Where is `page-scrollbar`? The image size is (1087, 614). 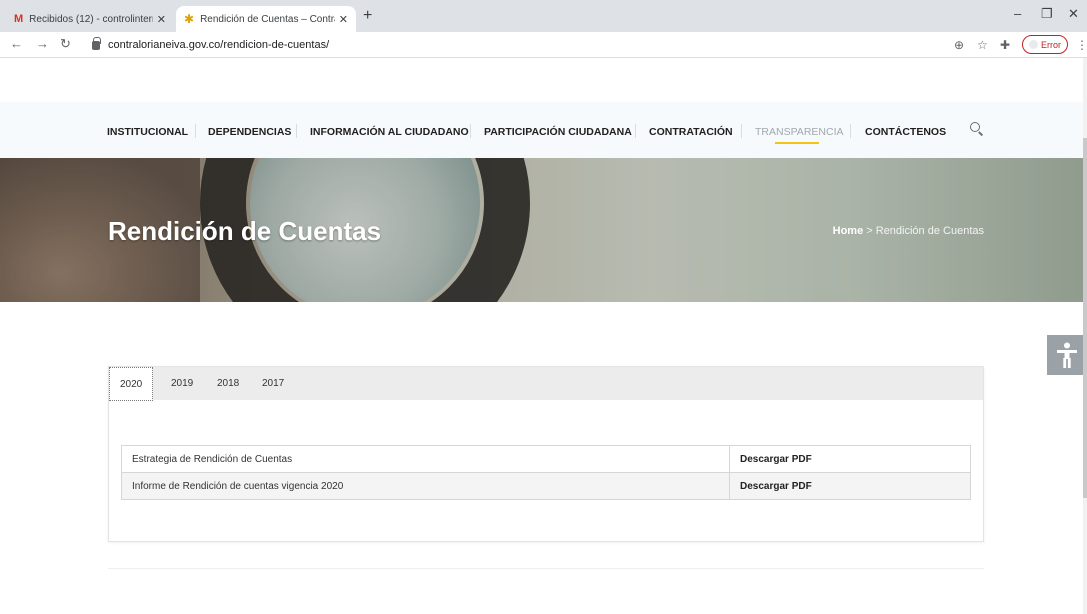 page-scrollbar is located at coordinates (1085, 336).